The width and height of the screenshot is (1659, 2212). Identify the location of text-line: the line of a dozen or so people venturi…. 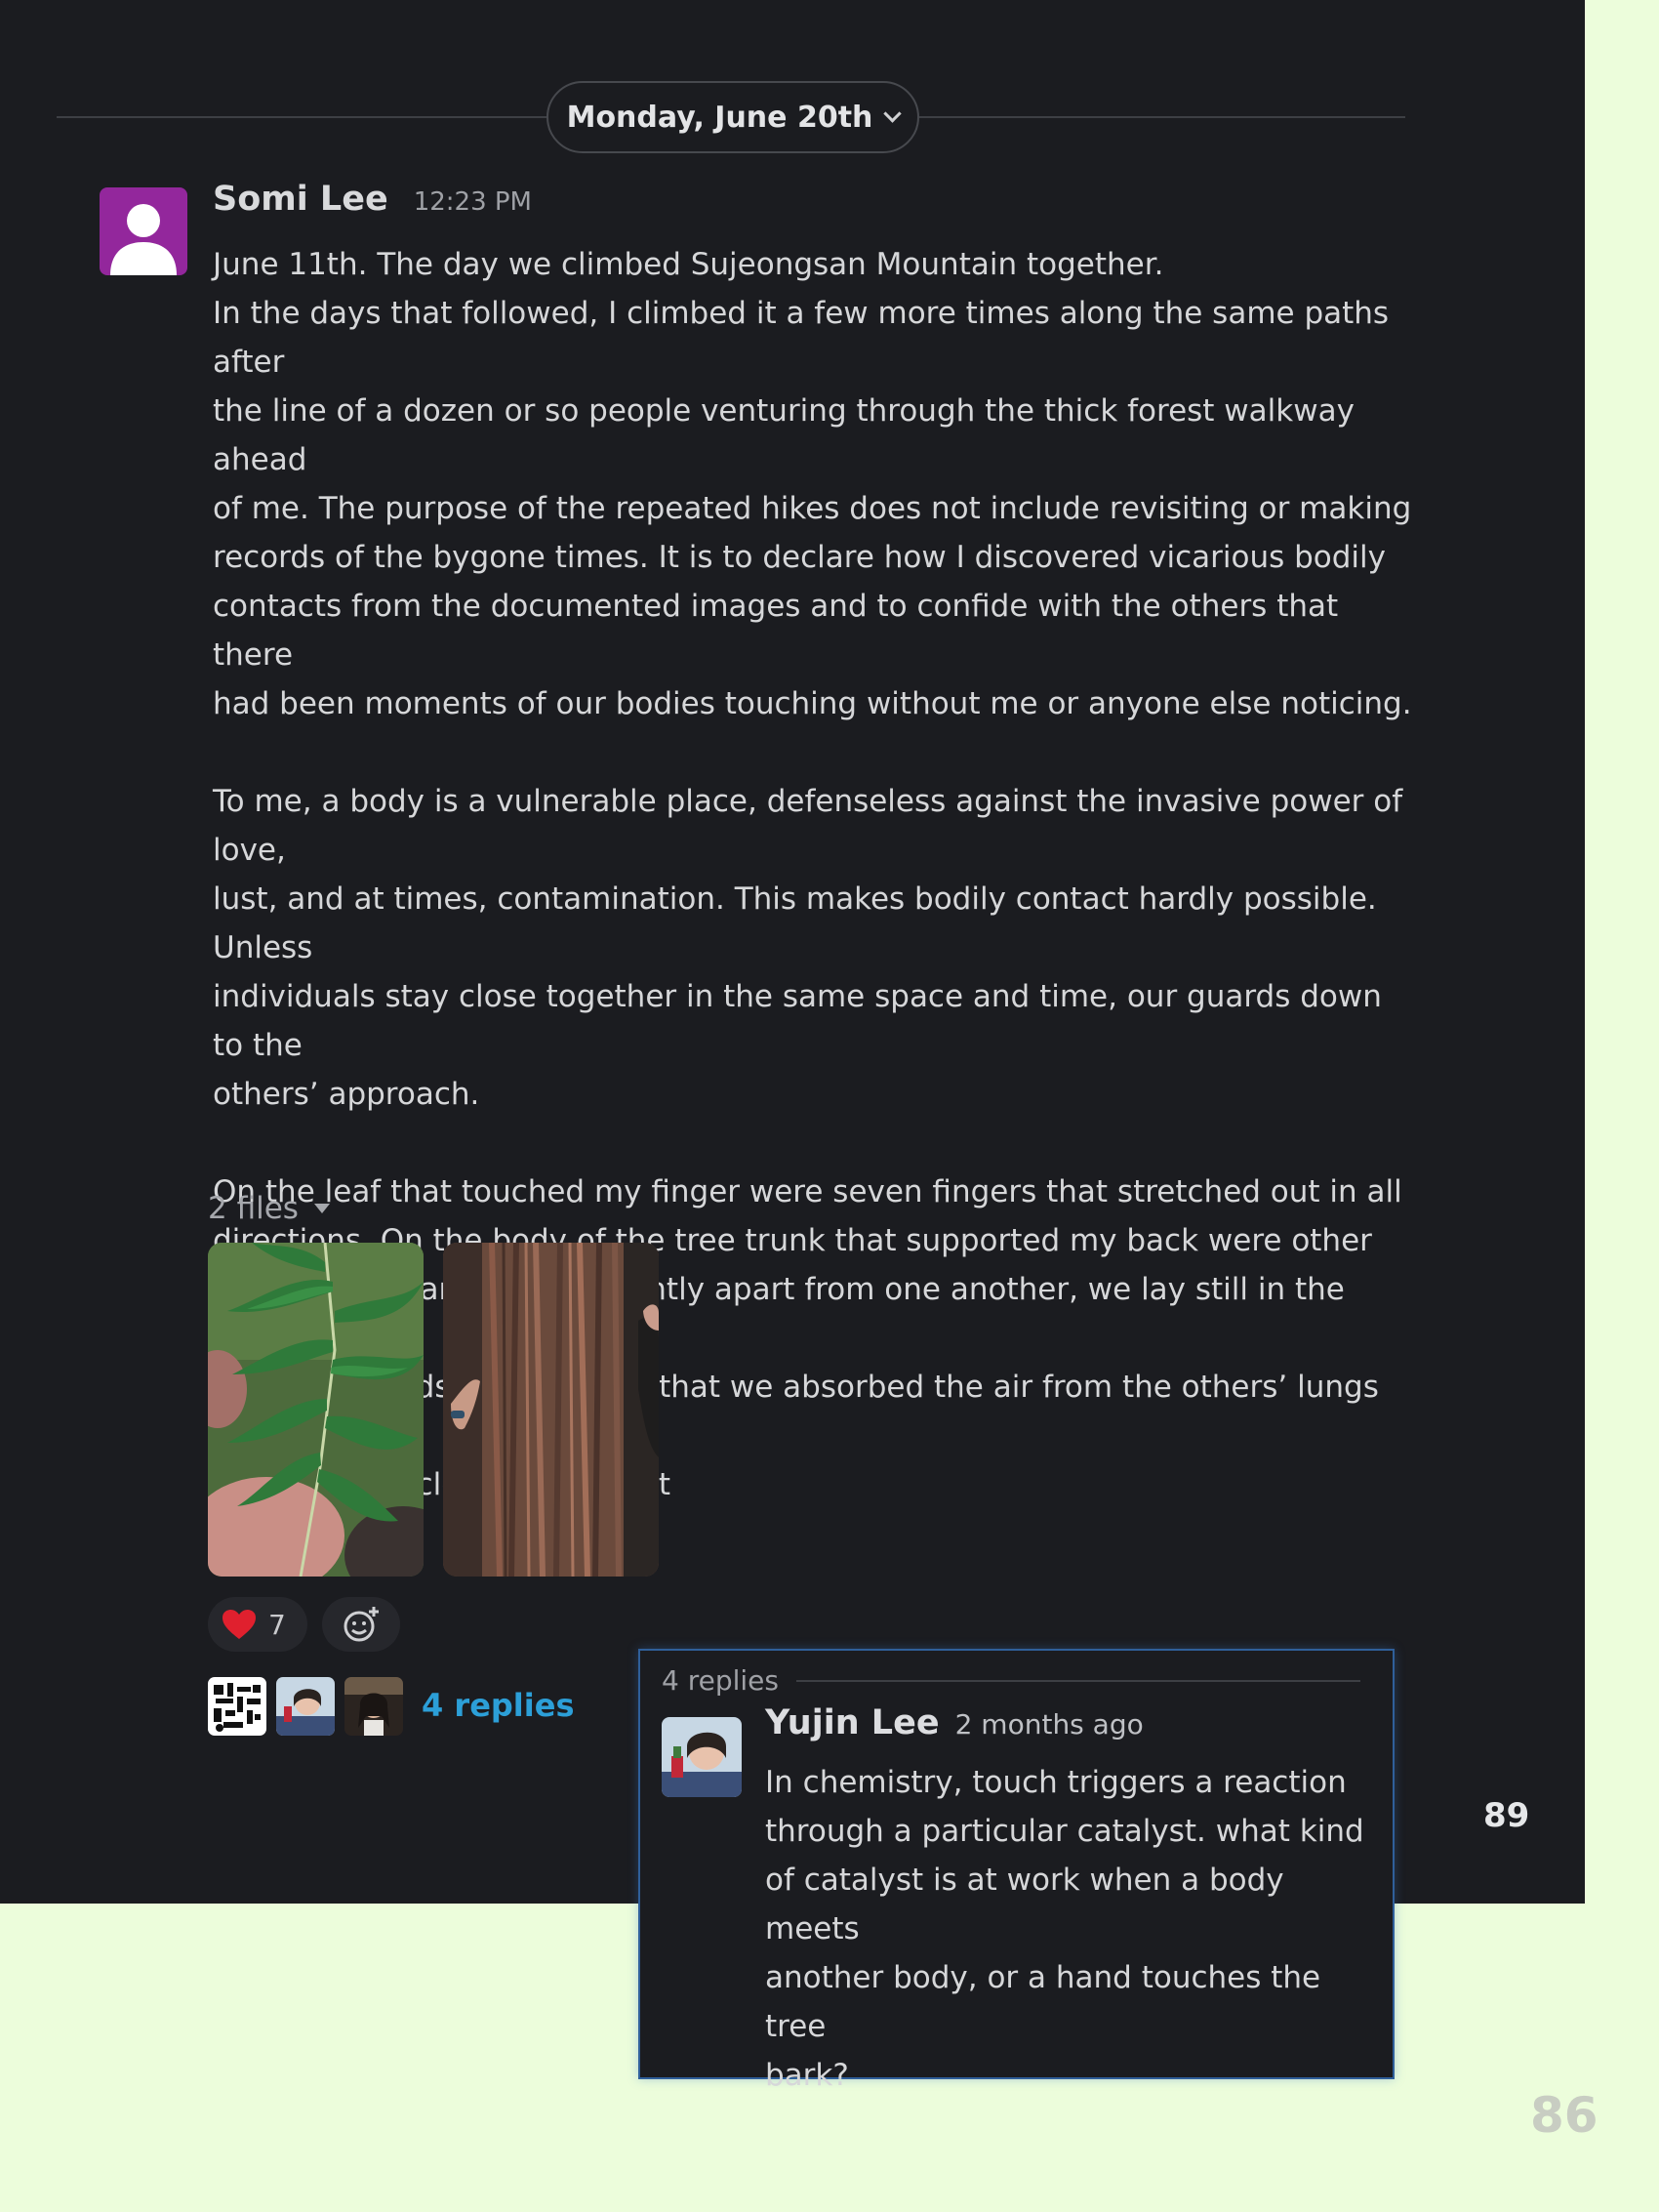
(784, 435).